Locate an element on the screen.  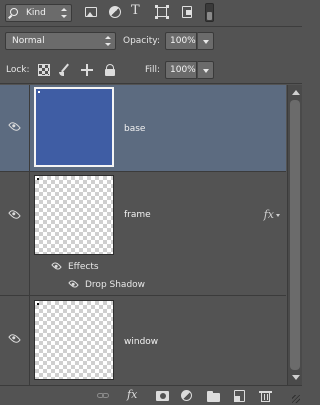
blend-row: Normal Opacity: 100% is located at coordinates (151, 41).